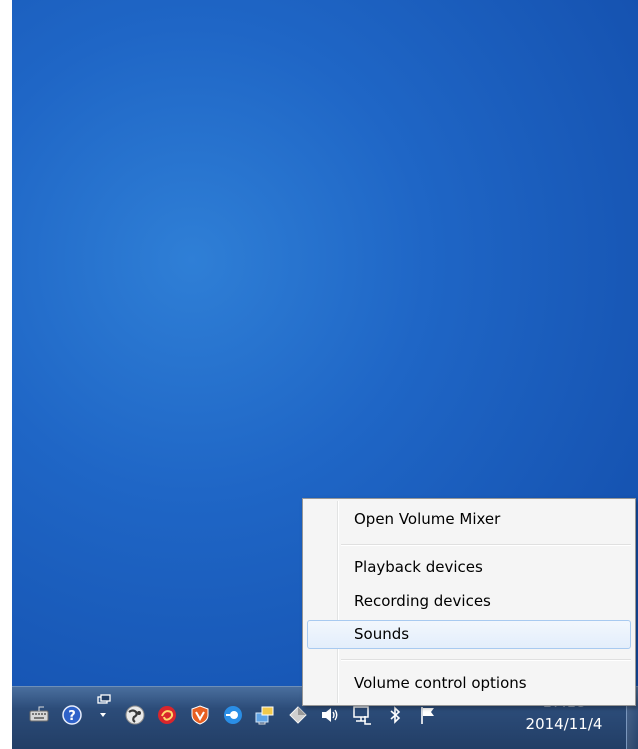  Describe the element at coordinates (469, 519) in the screenshot. I see `menu-item-open-volume-mixer: Open Volume Mixer` at that location.